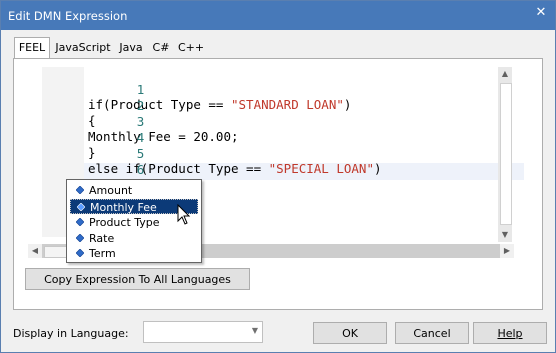 The image size is (556, 353). Describe the element at coordinates (68, 16) in the screenshot. I see `window-title: Edit DMN Expression` at that location.